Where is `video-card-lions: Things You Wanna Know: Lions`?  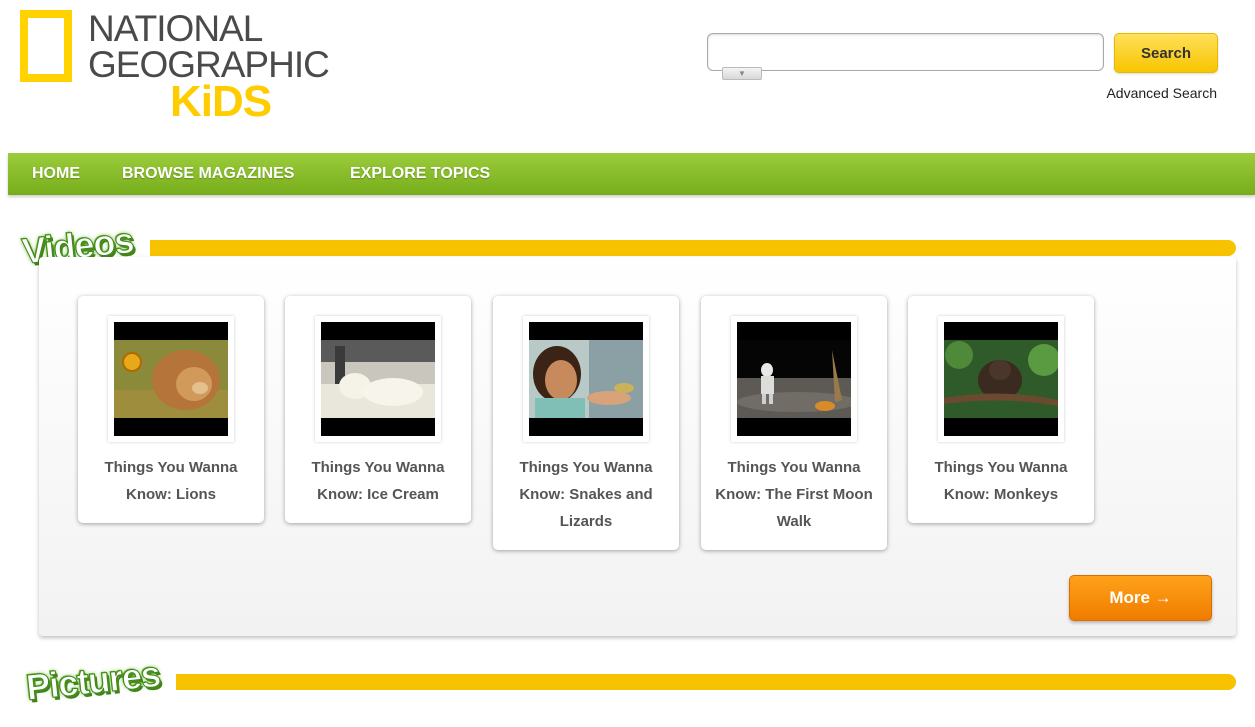
video-card-lions: Things You Wanna Know: Lions is located at coordinates (171, 409).